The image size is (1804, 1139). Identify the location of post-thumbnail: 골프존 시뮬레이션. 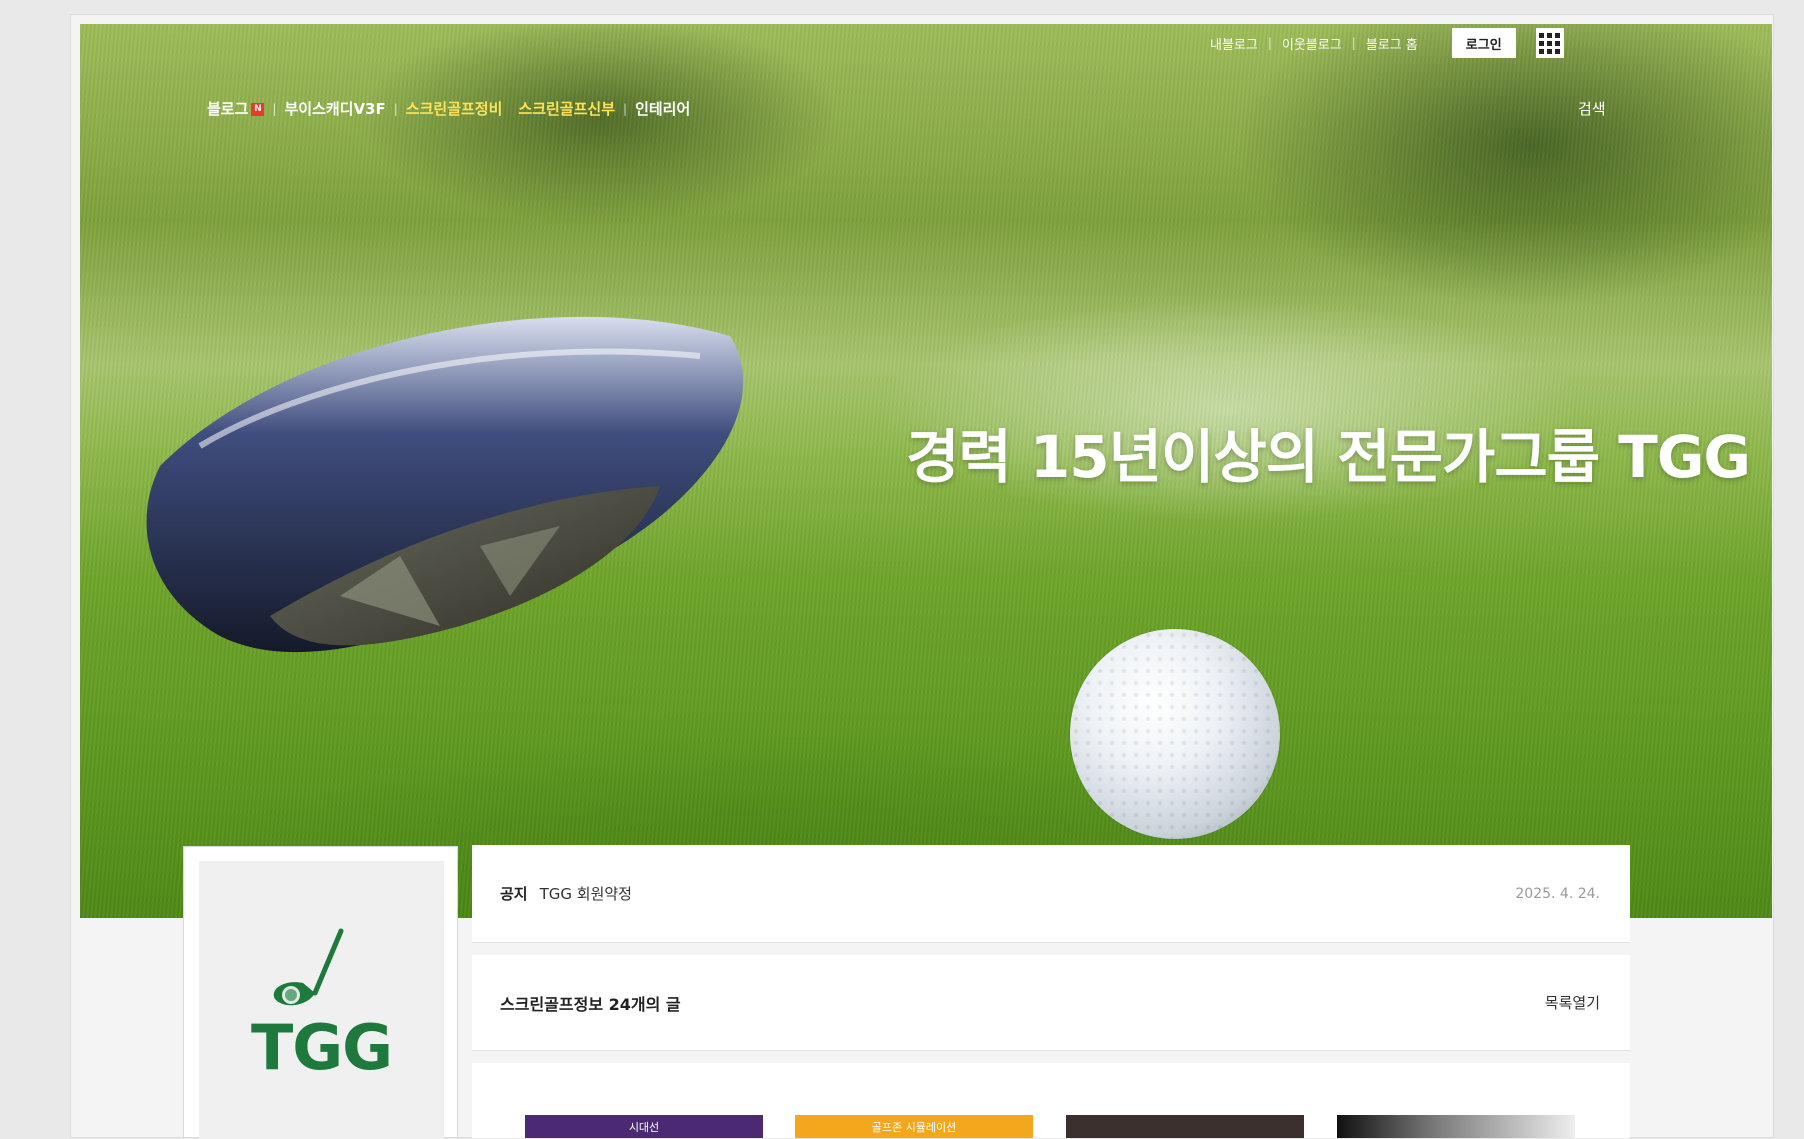
(914, 1126).